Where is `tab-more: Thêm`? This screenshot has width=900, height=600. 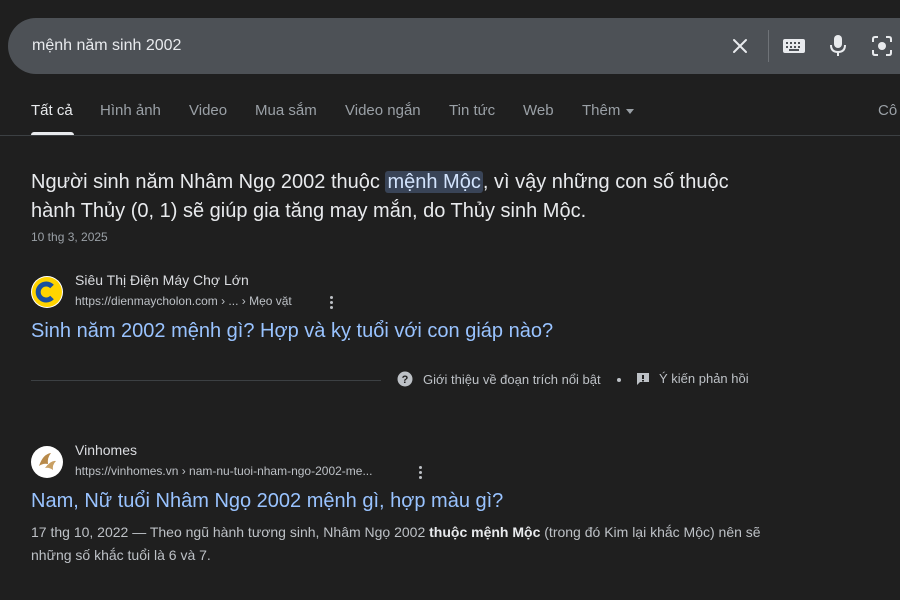 tab-more: Thêm is located at coordinates (608, 110).